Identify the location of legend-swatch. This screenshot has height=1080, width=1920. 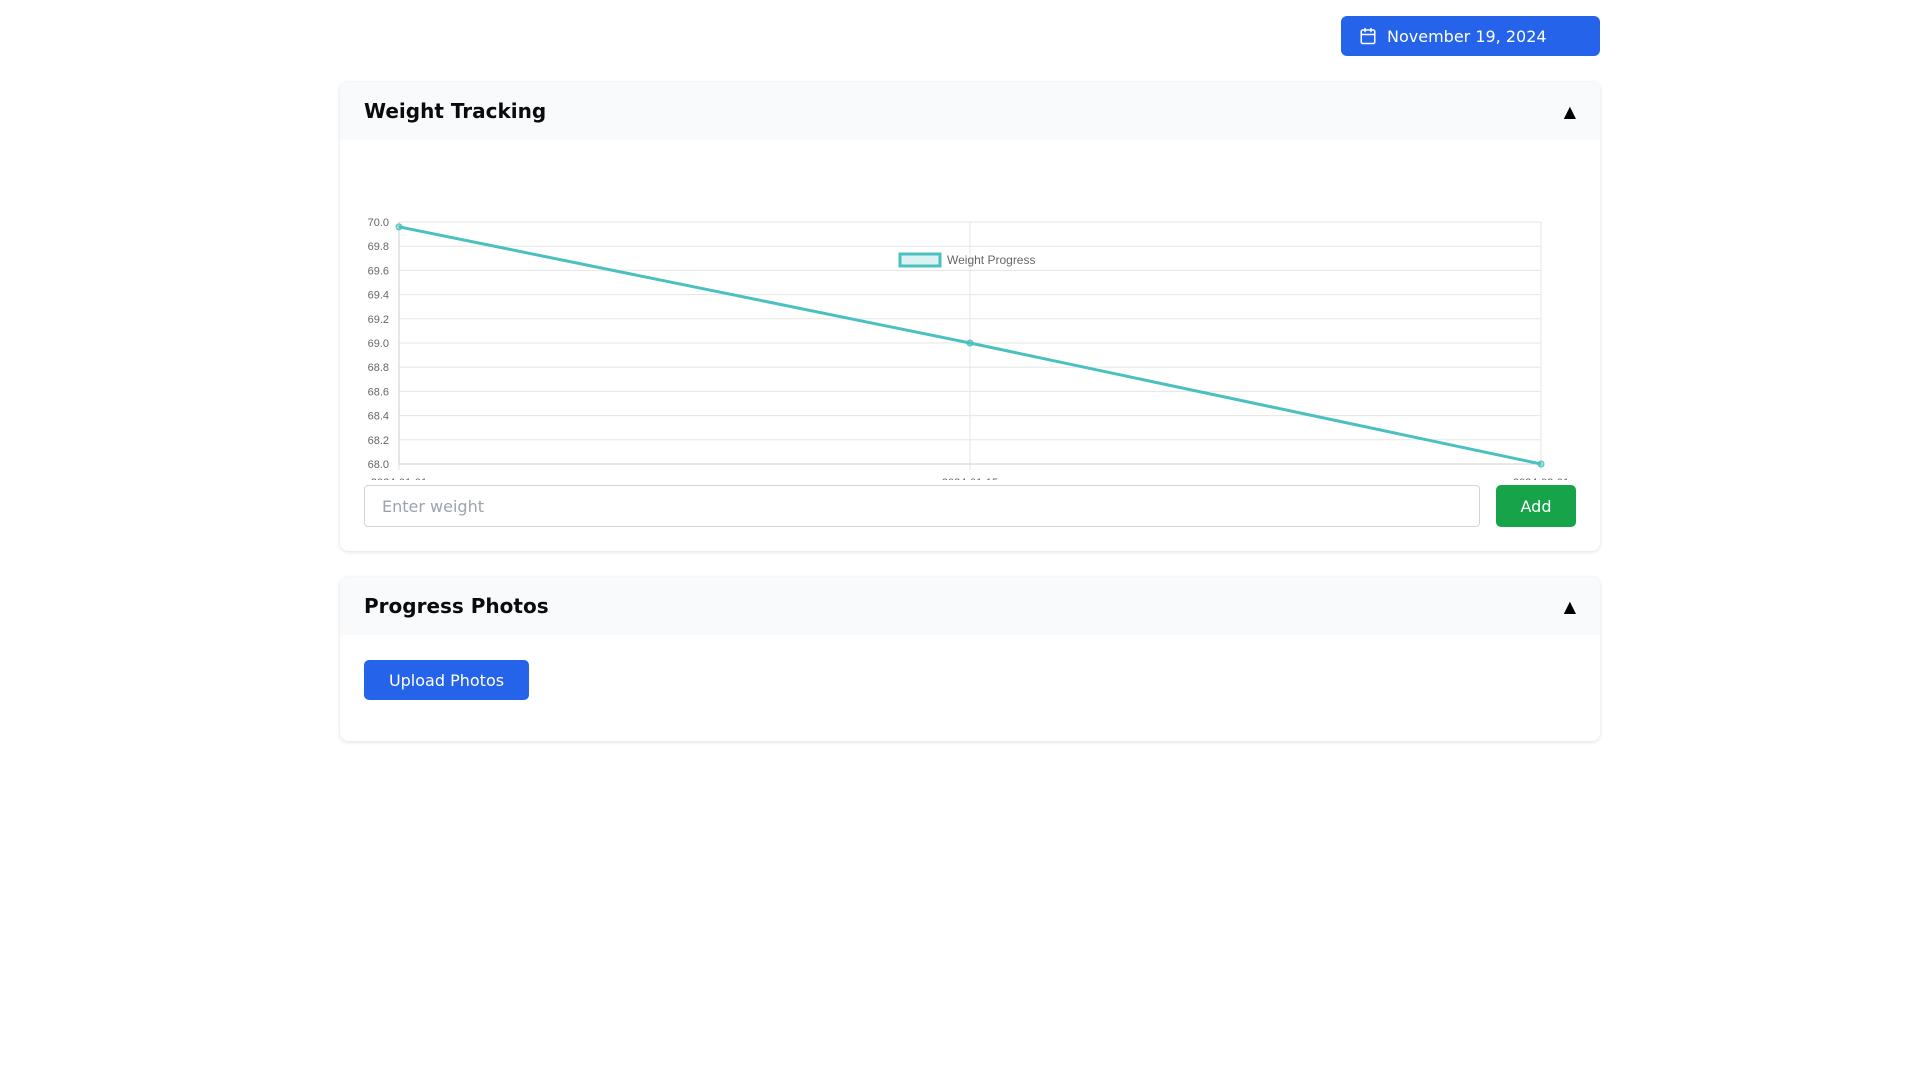
(920, 260).